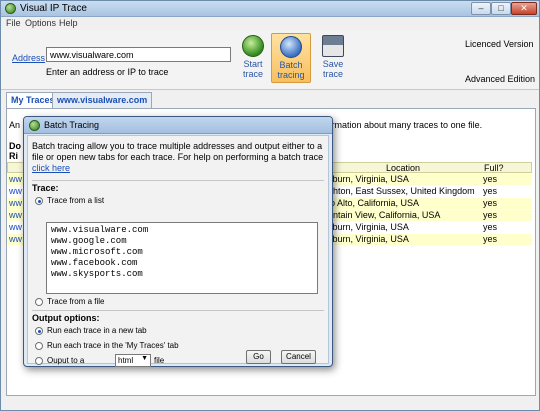 The image size is (540, 411). What do you see at coordinates (15, 125) in the screenshot?
I see `bg-text-an: An` at bounding box center [15, 125].